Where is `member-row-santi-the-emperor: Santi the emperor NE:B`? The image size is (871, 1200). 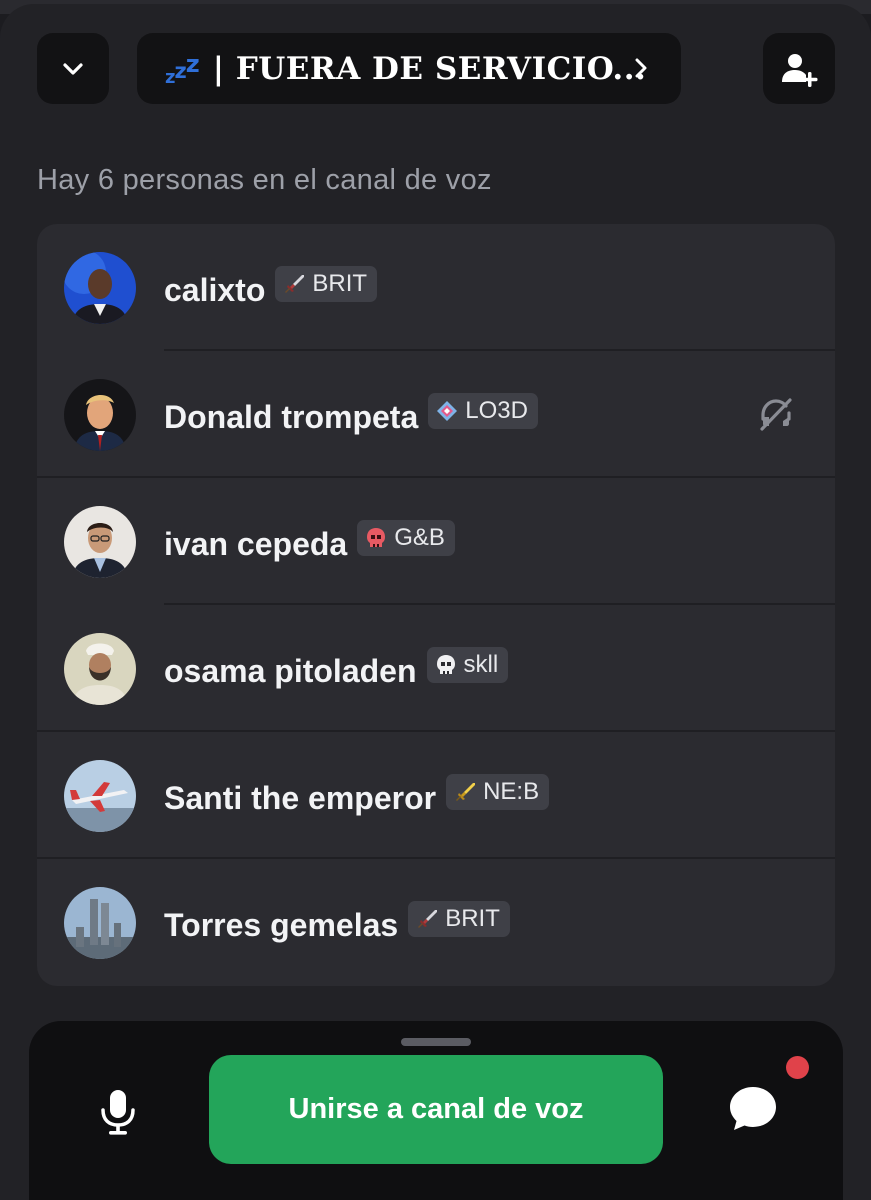 member-row-santi-the-emperor: Santi the emperor NE:B is located at coordinates (436, 795).